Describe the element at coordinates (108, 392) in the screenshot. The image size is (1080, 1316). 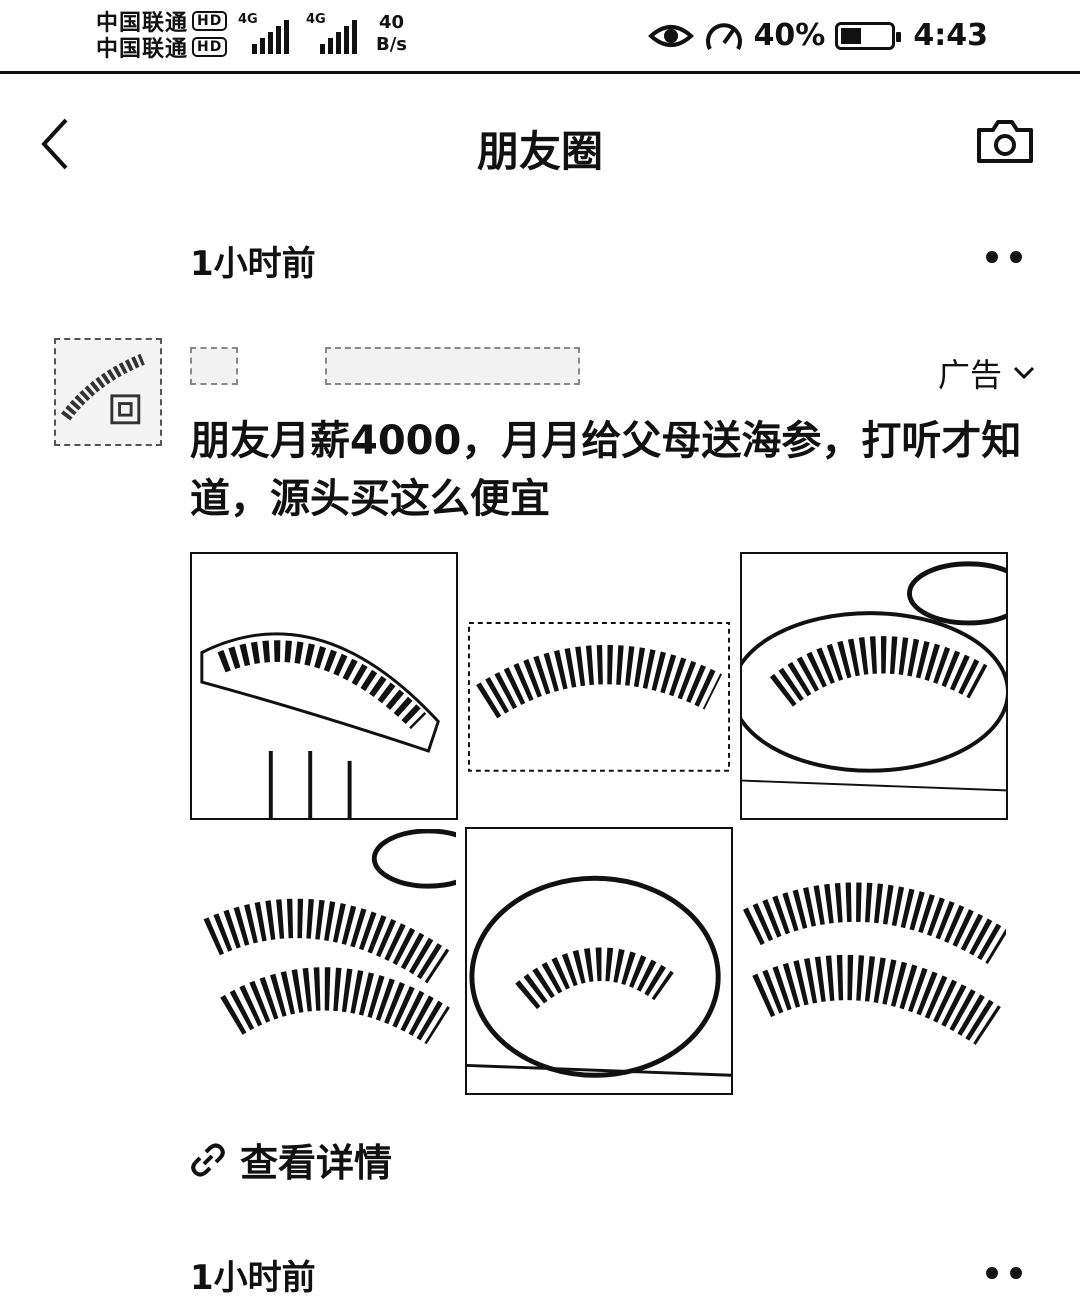
I see `avatar` at that location.